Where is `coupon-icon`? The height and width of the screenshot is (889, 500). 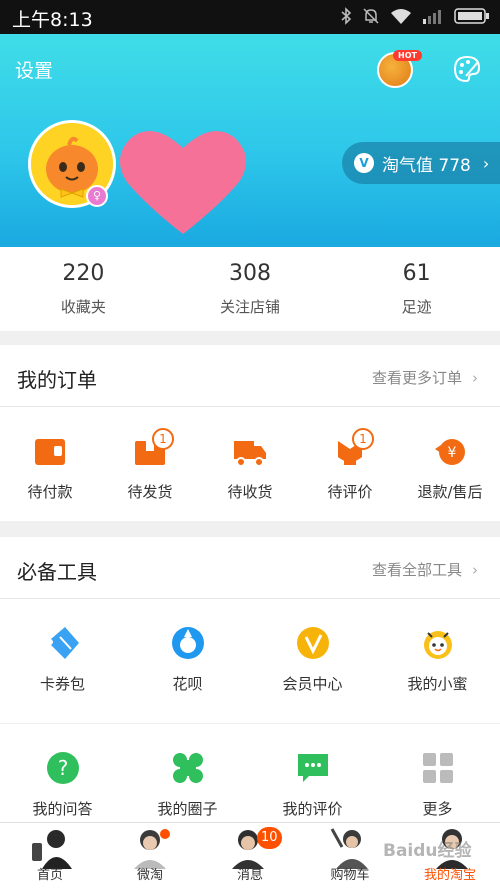
coupon-icon is located at coordinates (64, 643).